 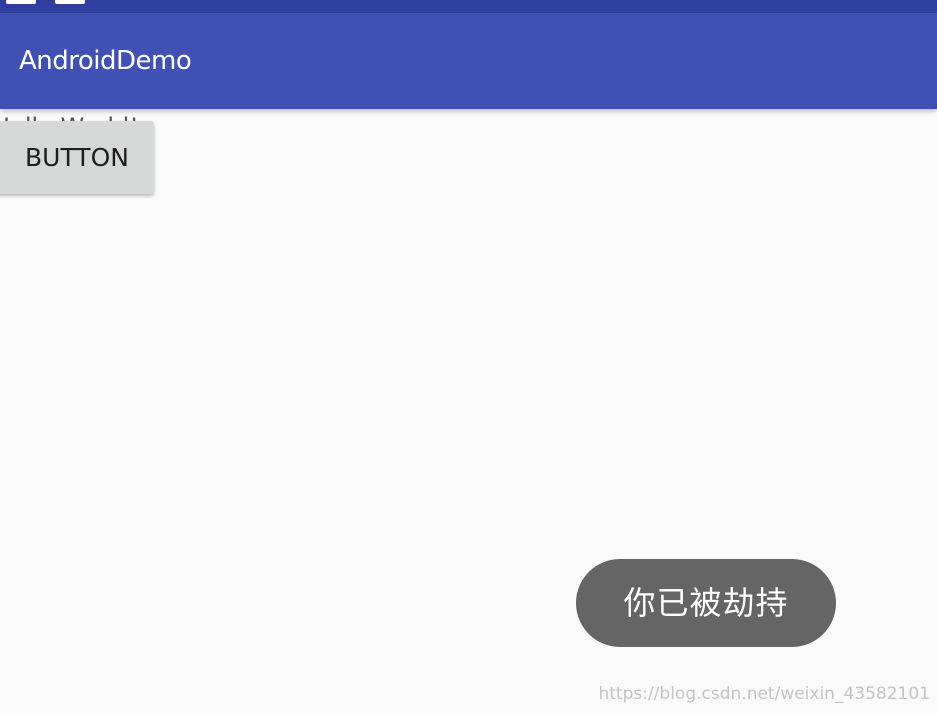 What do you see at coordinates (706, 603) in the screenshot?
I see `toast-message: 你已被劫持` at bounding box center [706, 603].